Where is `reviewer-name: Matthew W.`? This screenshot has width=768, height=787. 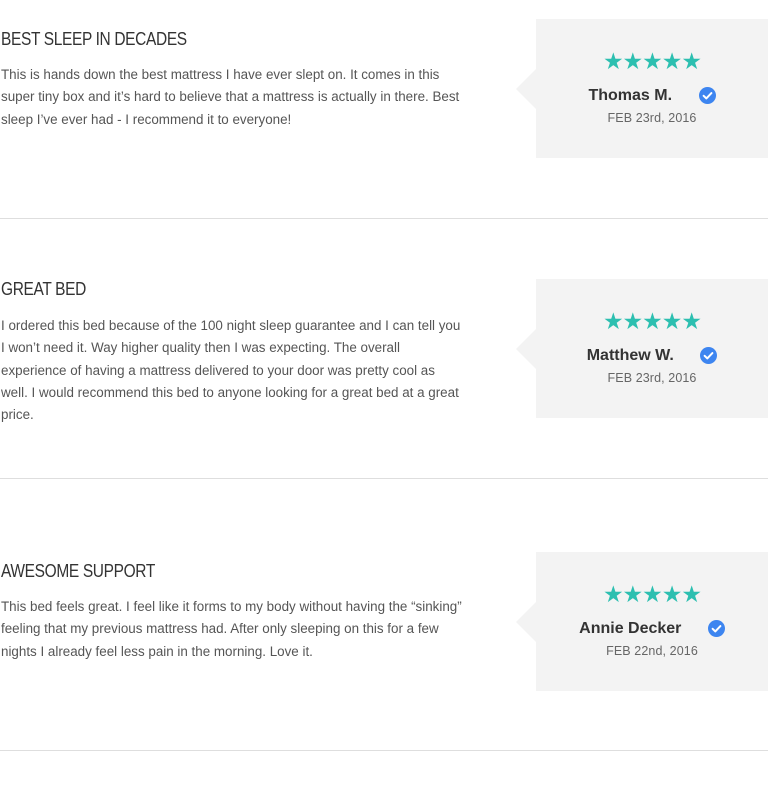
reviewer-name: Matthew W. is located at coordinates (630, 355).